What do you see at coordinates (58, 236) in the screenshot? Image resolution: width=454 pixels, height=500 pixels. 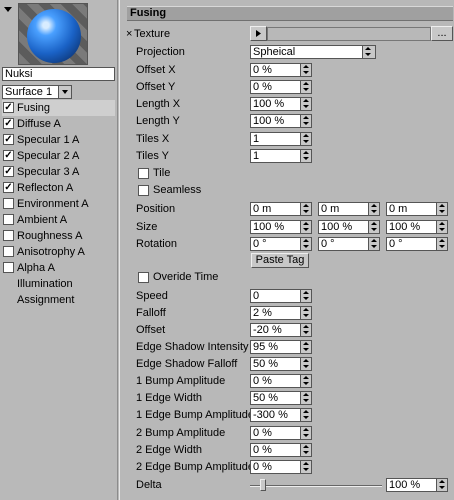 I see `channel-item-roughness: Roughness A` at bounding box center [58, 236].